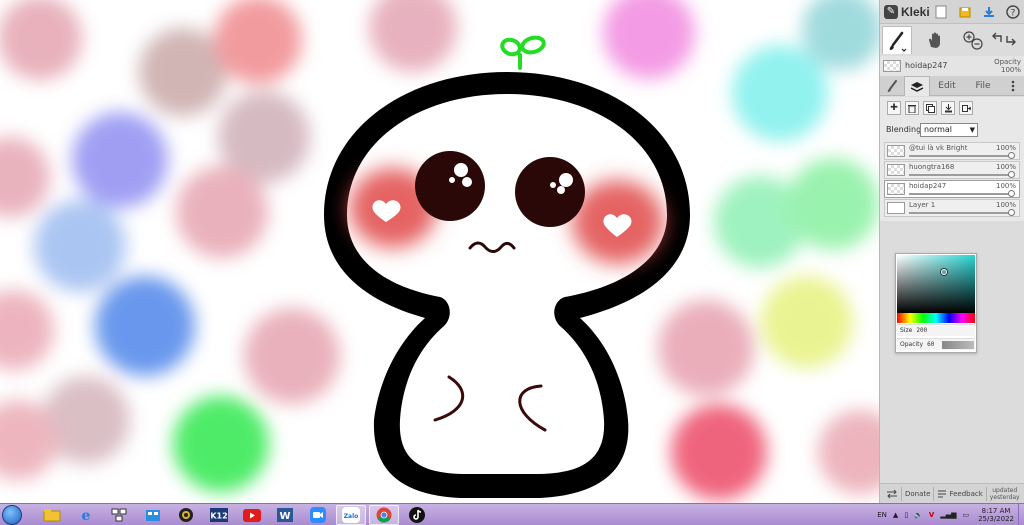 The width and height of the screenshot is (1024, 525). What do you see at coordinates (936, 284) in the screenshot?
I see `saturation-value-picker` at bounding box center [936, 284].